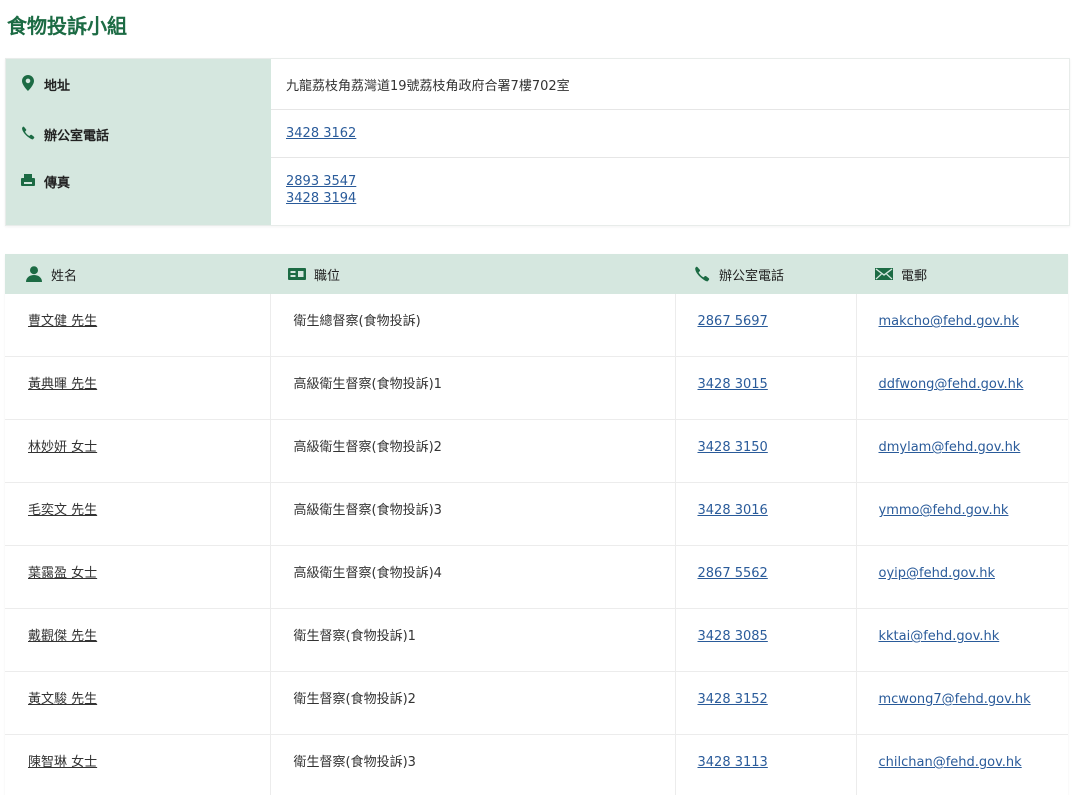 This screenshot has width=1080, height=795. Describe the element at coordinates (733, 762) in the screenshot. I see `staff-phone-link: 3428 3113` at that location.